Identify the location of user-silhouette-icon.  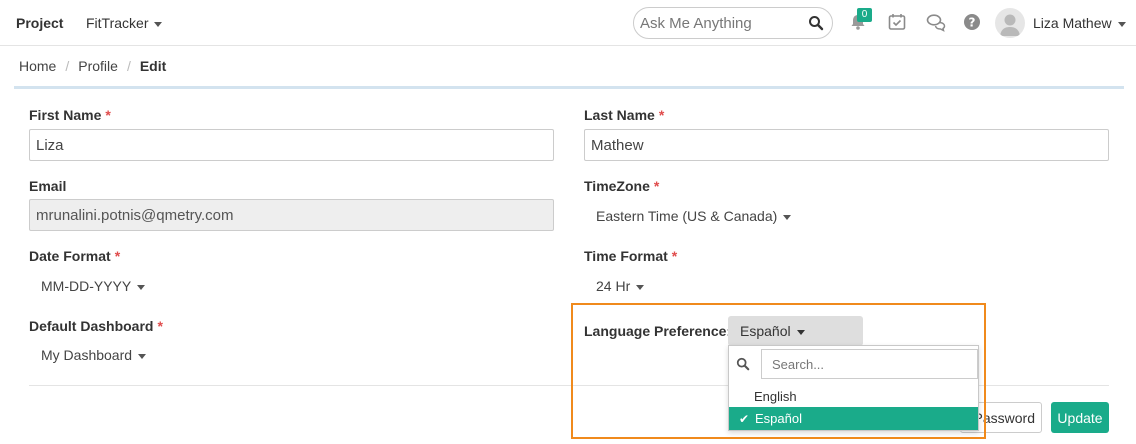
(1010, 25).